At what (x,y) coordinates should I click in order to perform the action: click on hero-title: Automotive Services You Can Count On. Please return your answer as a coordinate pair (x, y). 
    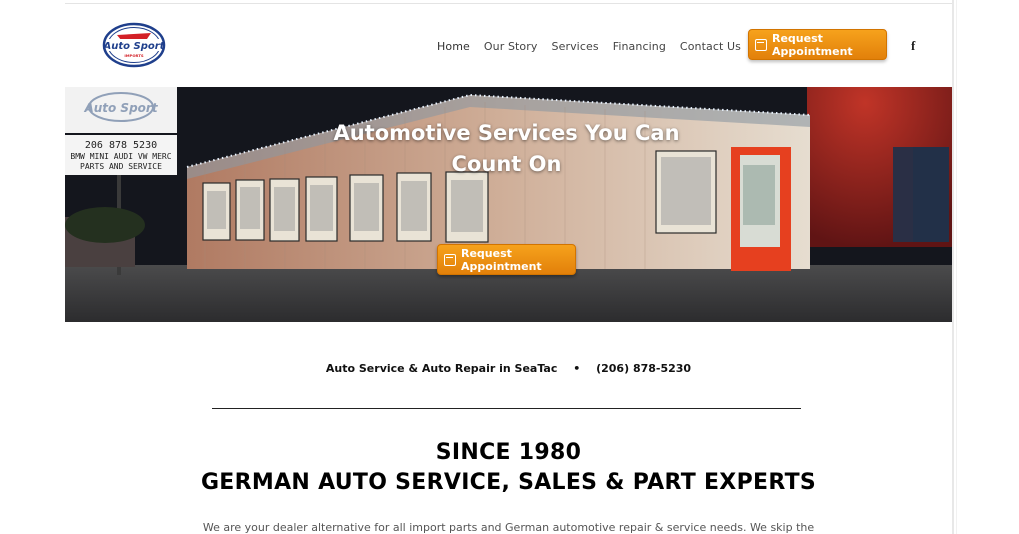
    Looking at the image, I should click on (506, 149).